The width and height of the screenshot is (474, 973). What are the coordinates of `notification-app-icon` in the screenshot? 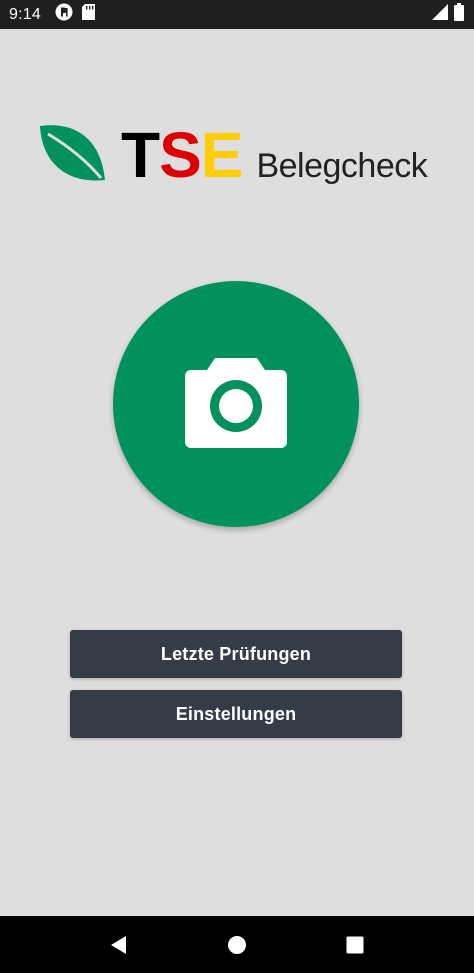 It's located at (64, 14).